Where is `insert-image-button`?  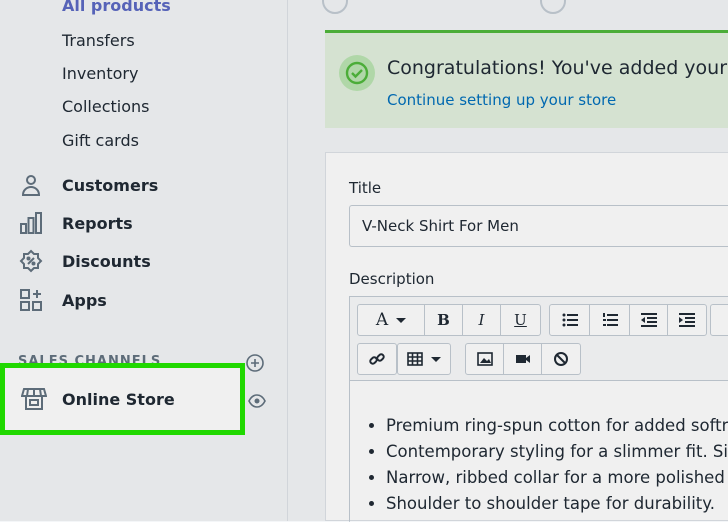
insert-image-button is located at coordinates (485, 359).